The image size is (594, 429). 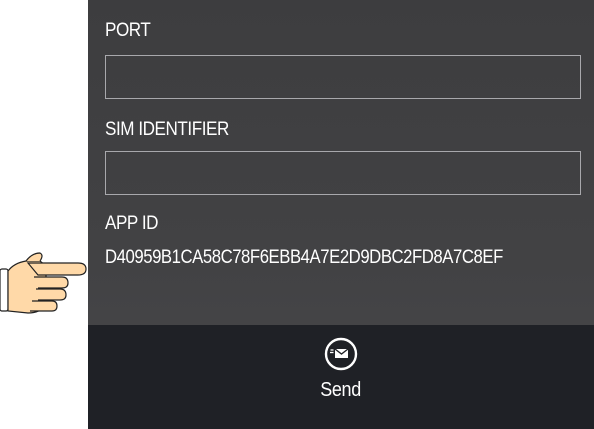 What do you see at coordinates (128, 30) in the screenshot?
I see `port-label: PORT` at bounding box center [128, 30].